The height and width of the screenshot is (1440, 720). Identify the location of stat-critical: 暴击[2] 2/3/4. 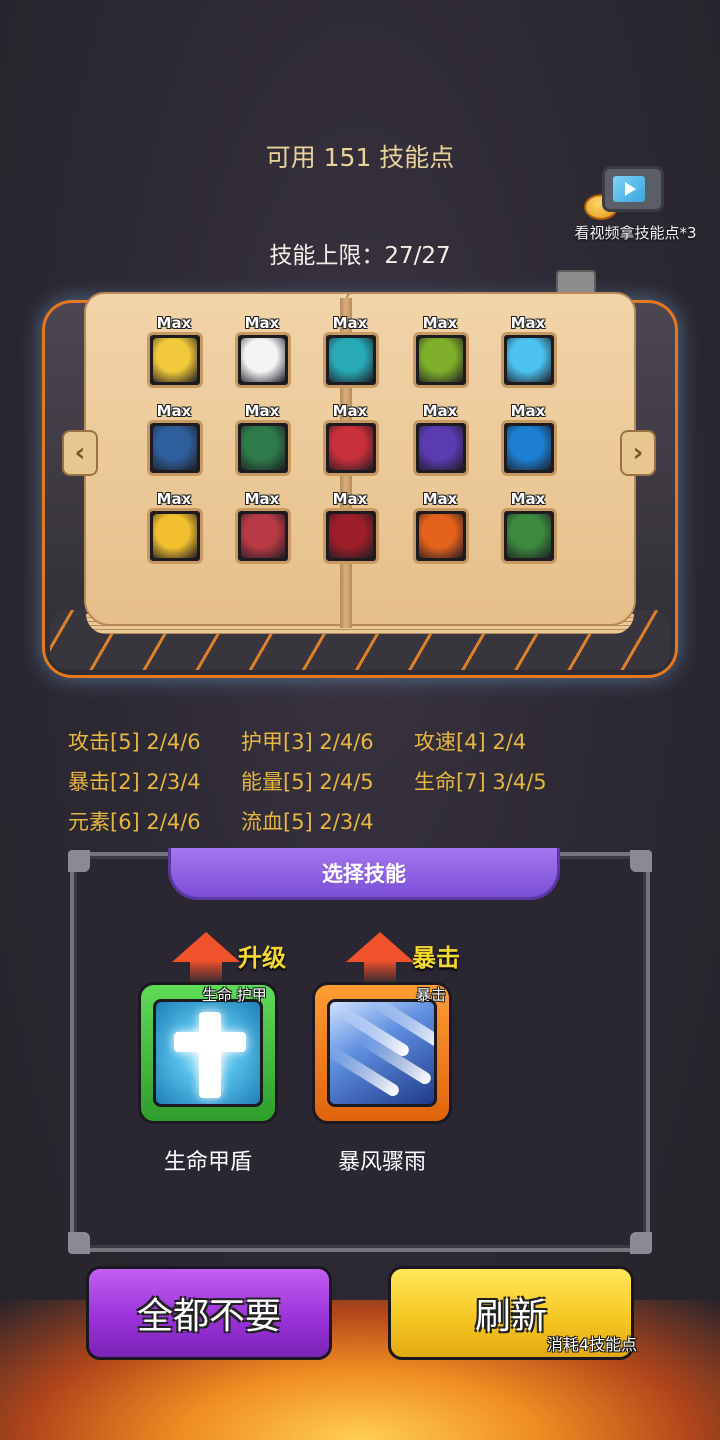
(134, 782).